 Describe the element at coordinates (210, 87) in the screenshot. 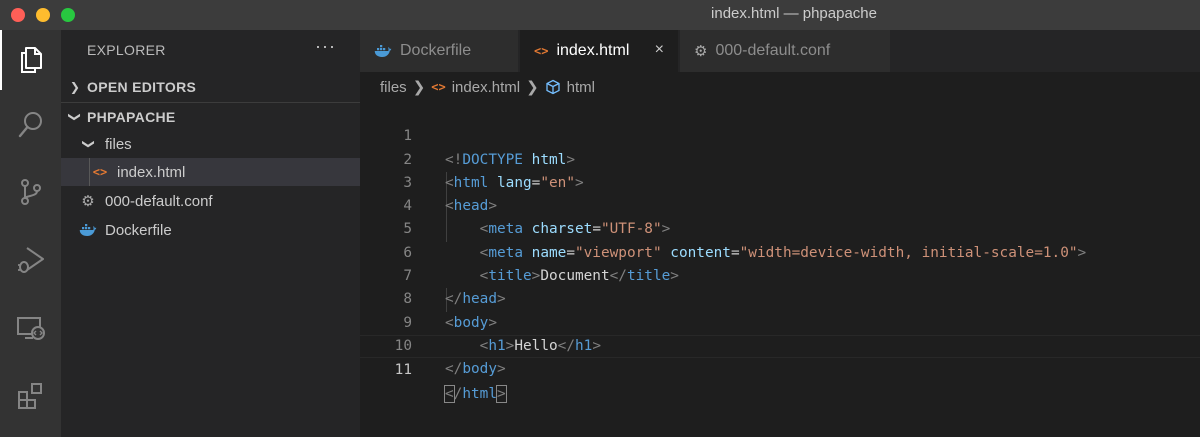

I see `open-editors-section: ❯ OPEN EDITORS` at that location.